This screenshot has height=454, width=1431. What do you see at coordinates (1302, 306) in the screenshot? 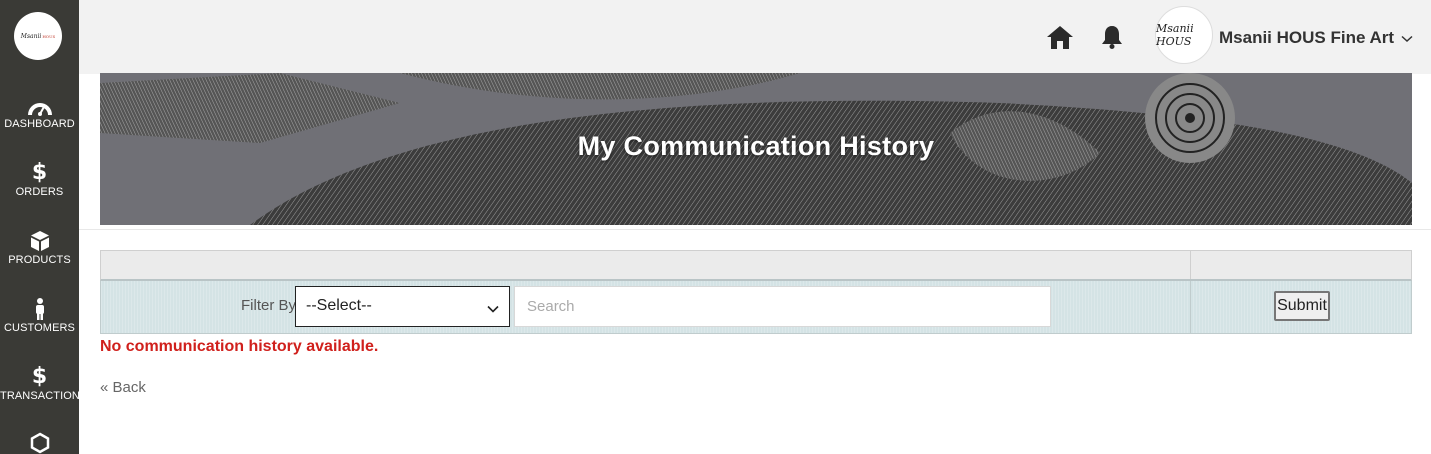
I see `submit-button: Submit` at bounding box center [1302, 306].